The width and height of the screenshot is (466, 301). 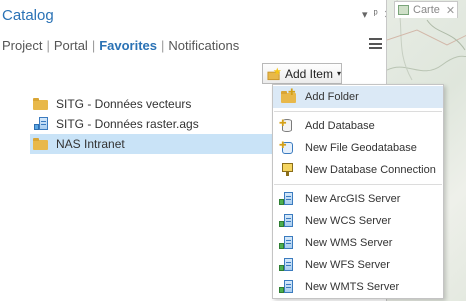 I want to click on map-tab-label: Carte, so click(x=426, y=10).